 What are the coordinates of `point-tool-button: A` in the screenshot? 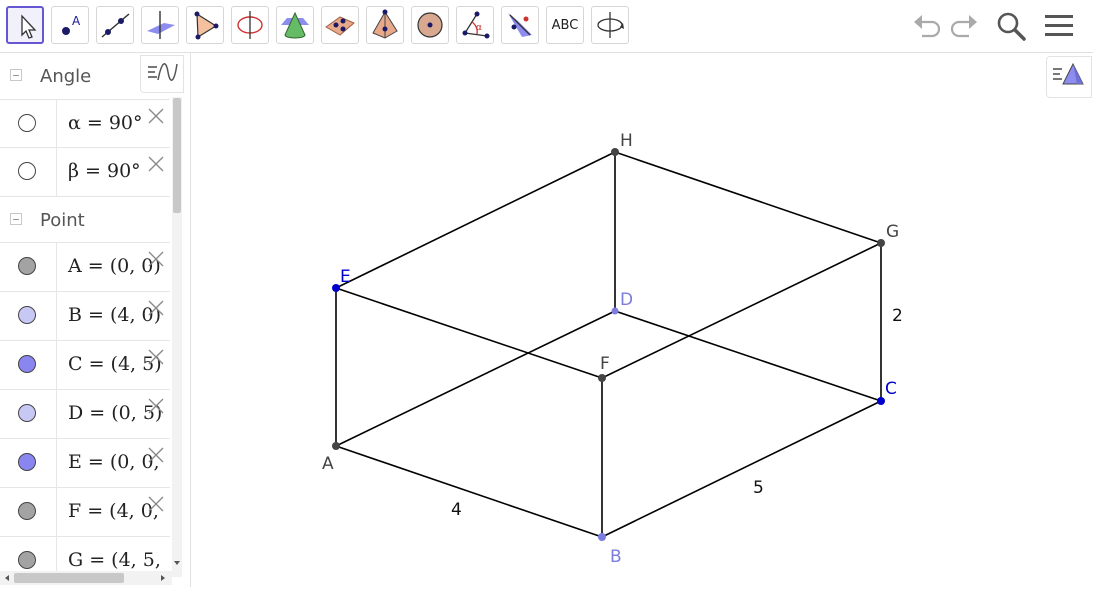 It's located at (70, 25).